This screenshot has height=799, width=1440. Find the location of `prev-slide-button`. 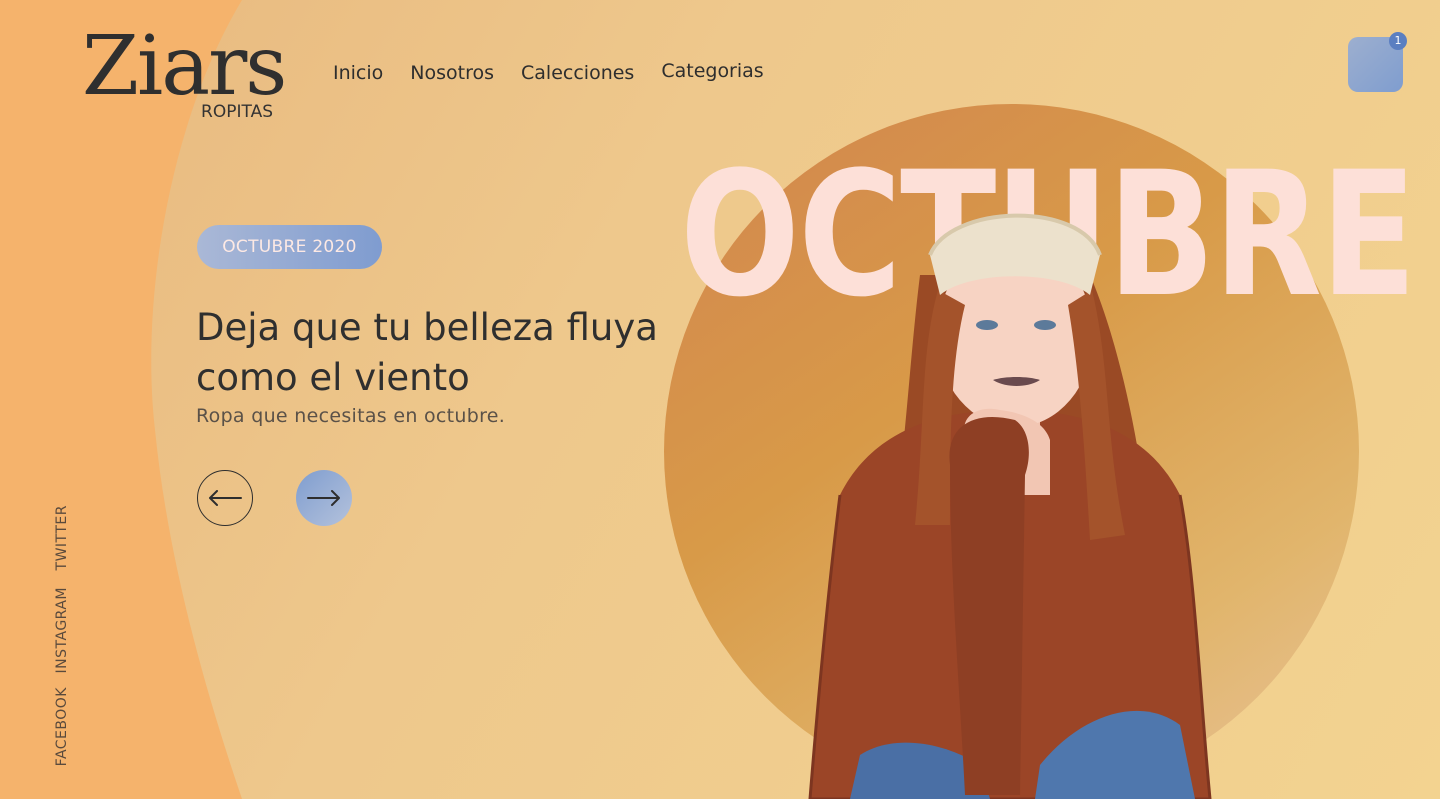

prev-slide-button is located at coordinates (225, 498).